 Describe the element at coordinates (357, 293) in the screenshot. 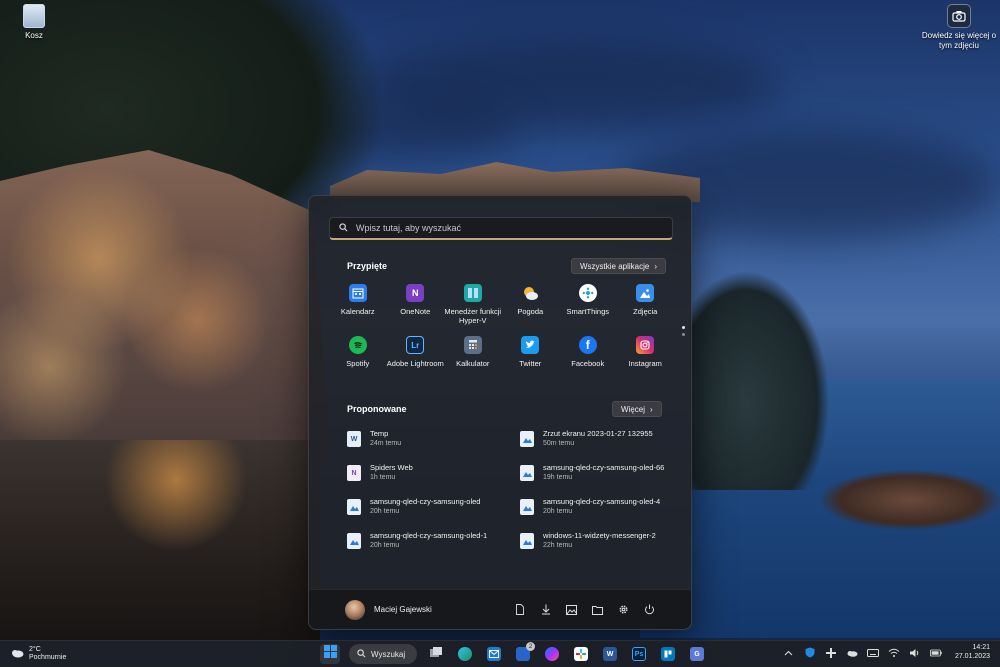

I see `calendar-icon` at that location.